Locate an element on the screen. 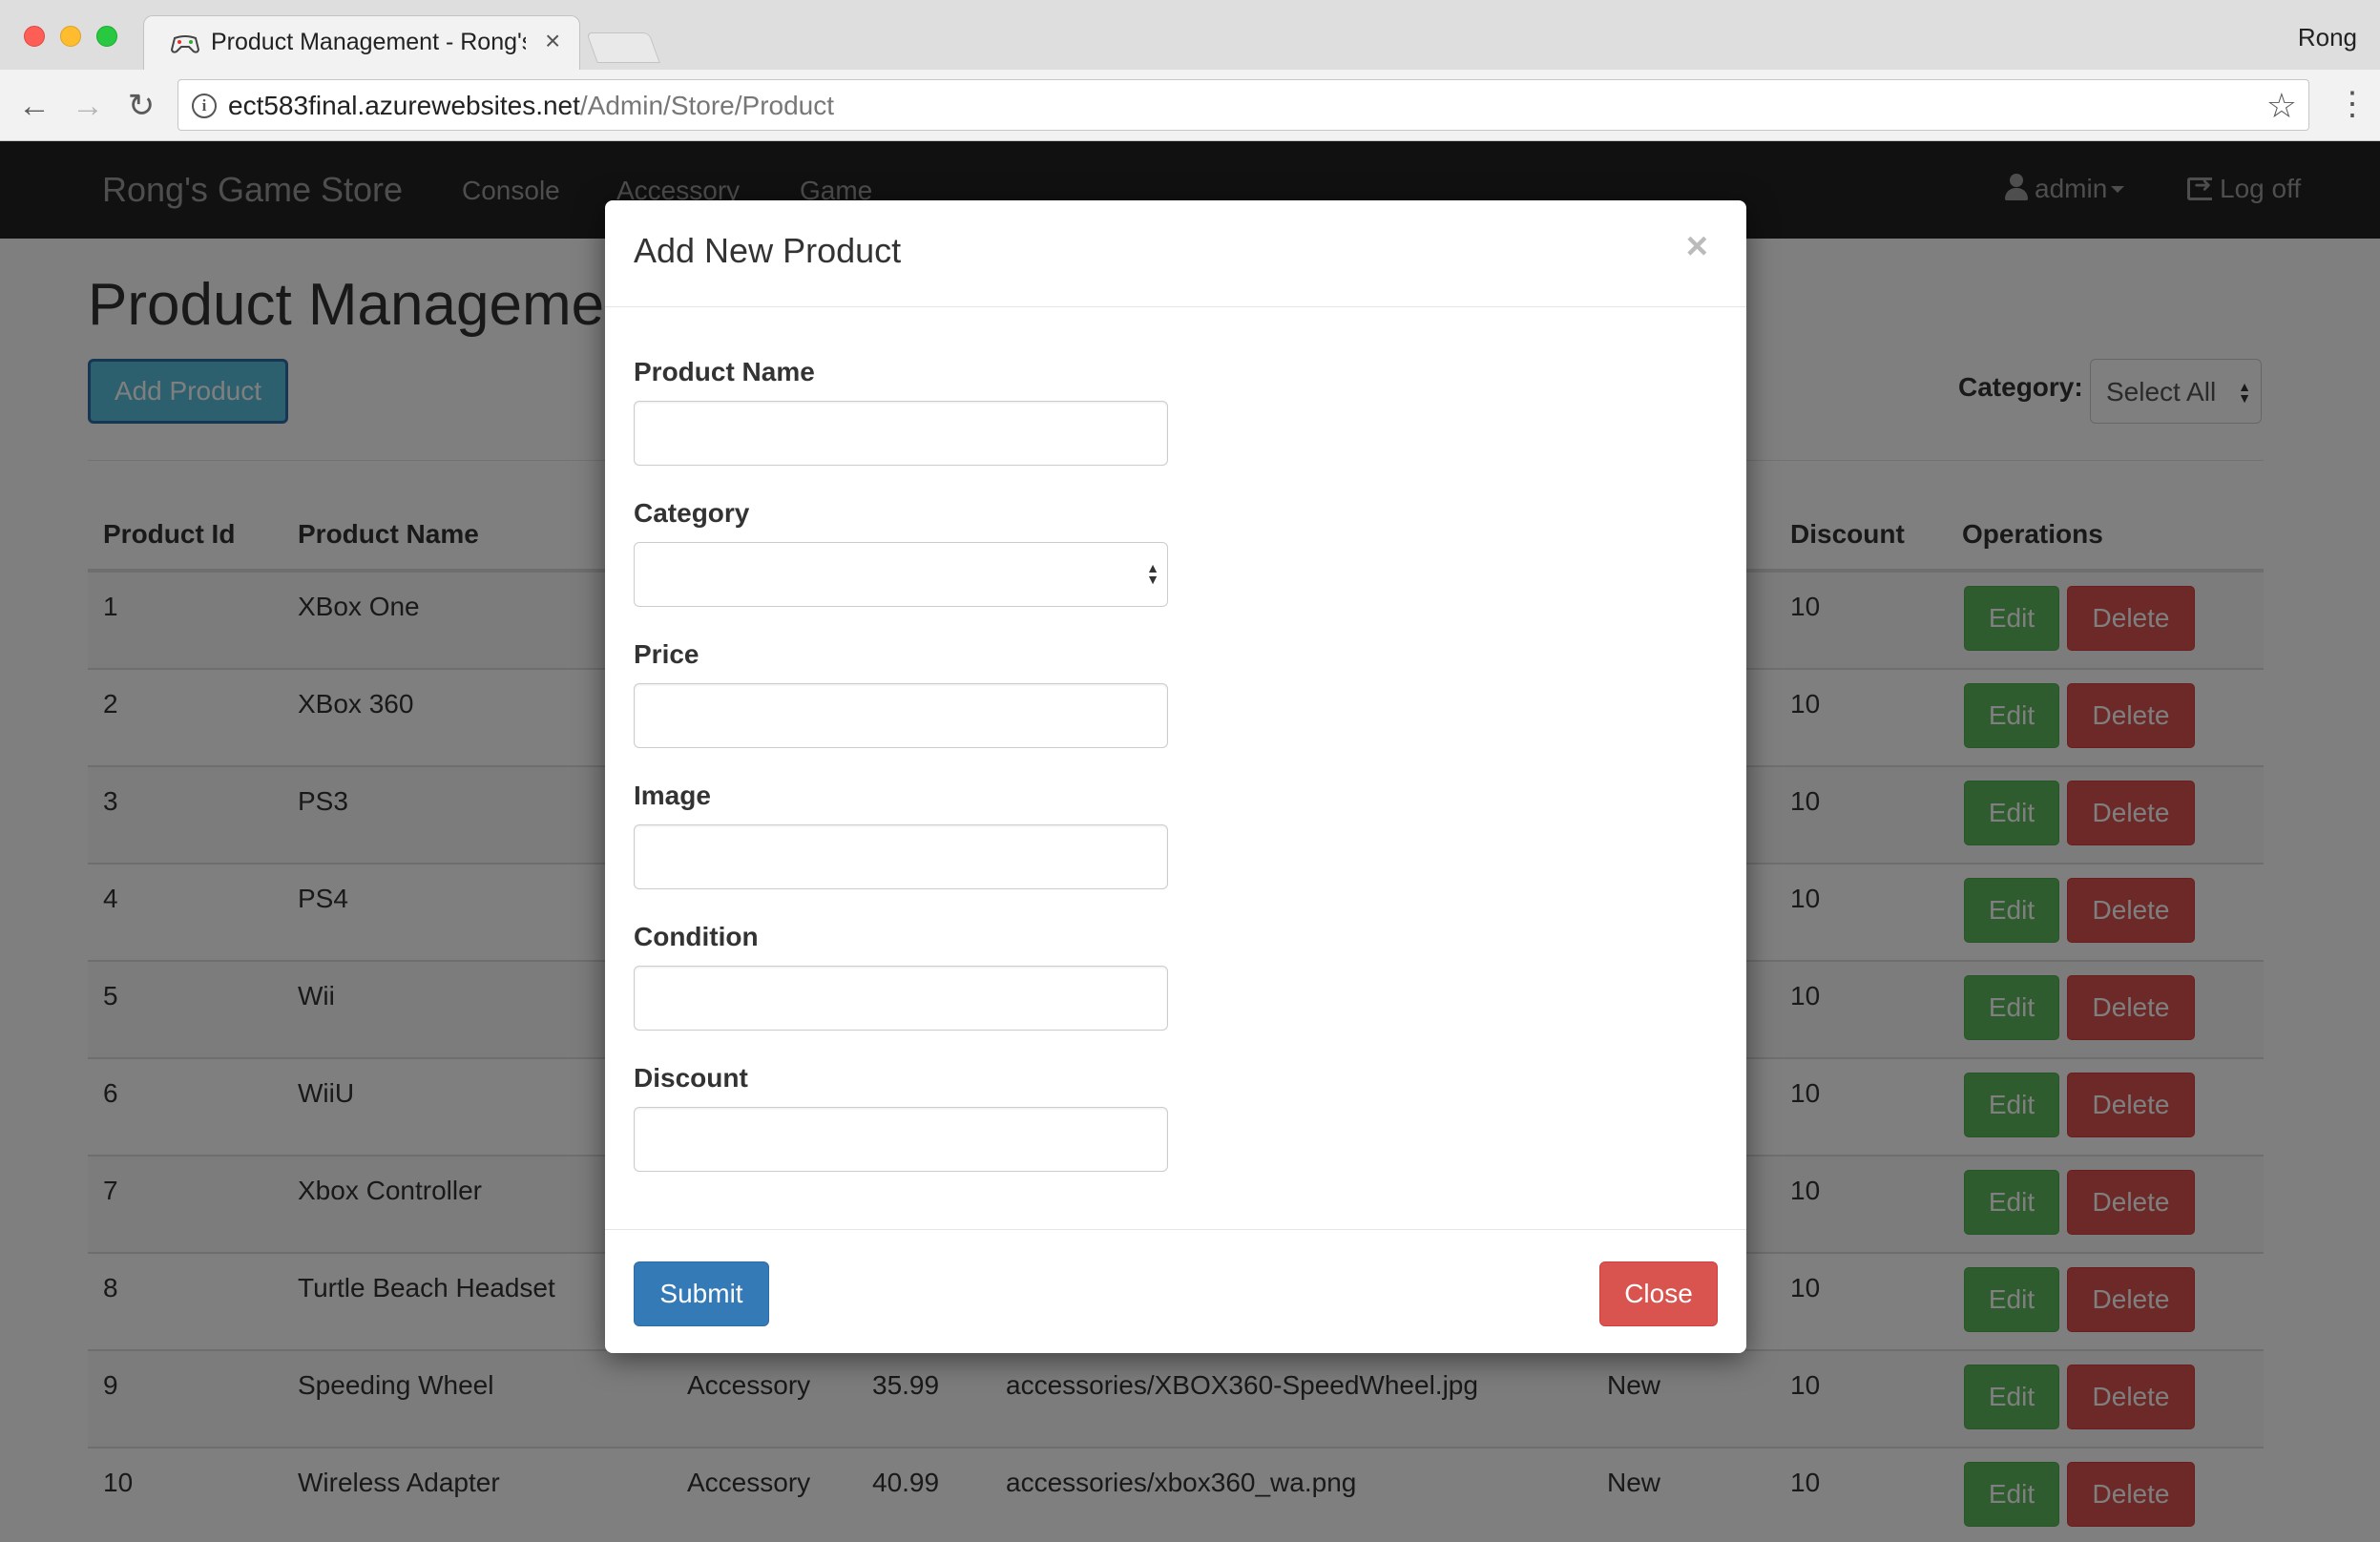  category-select: ▲ ▼ is located at coordinates (901, 574).